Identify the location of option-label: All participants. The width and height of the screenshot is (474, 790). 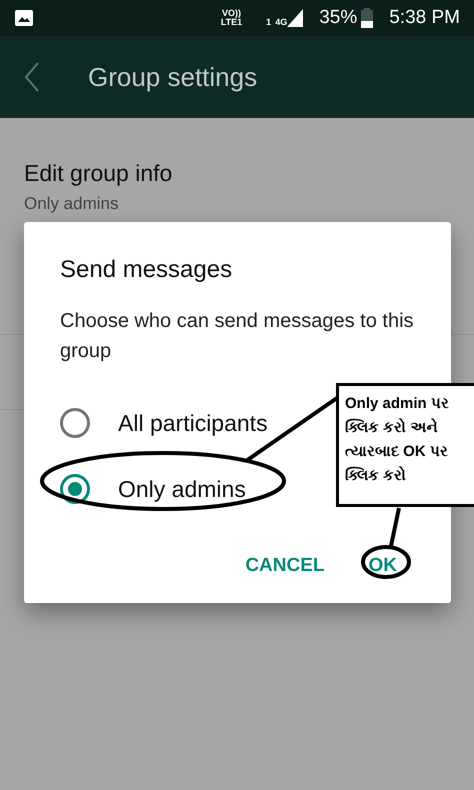
(193, 423).